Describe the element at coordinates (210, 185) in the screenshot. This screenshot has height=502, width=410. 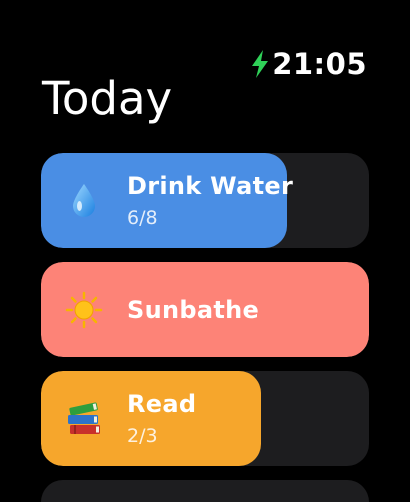
I see `habit-name: Drink Water` at that location.